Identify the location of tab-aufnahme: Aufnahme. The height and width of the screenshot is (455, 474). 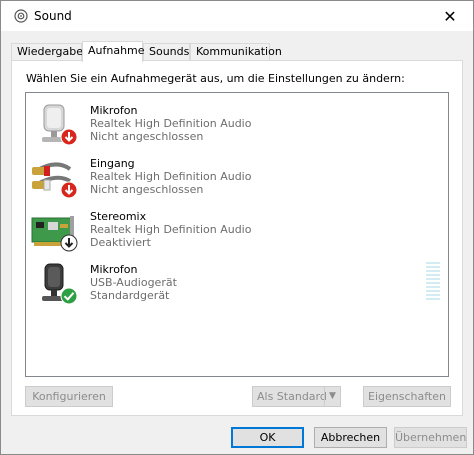
(113, 51).